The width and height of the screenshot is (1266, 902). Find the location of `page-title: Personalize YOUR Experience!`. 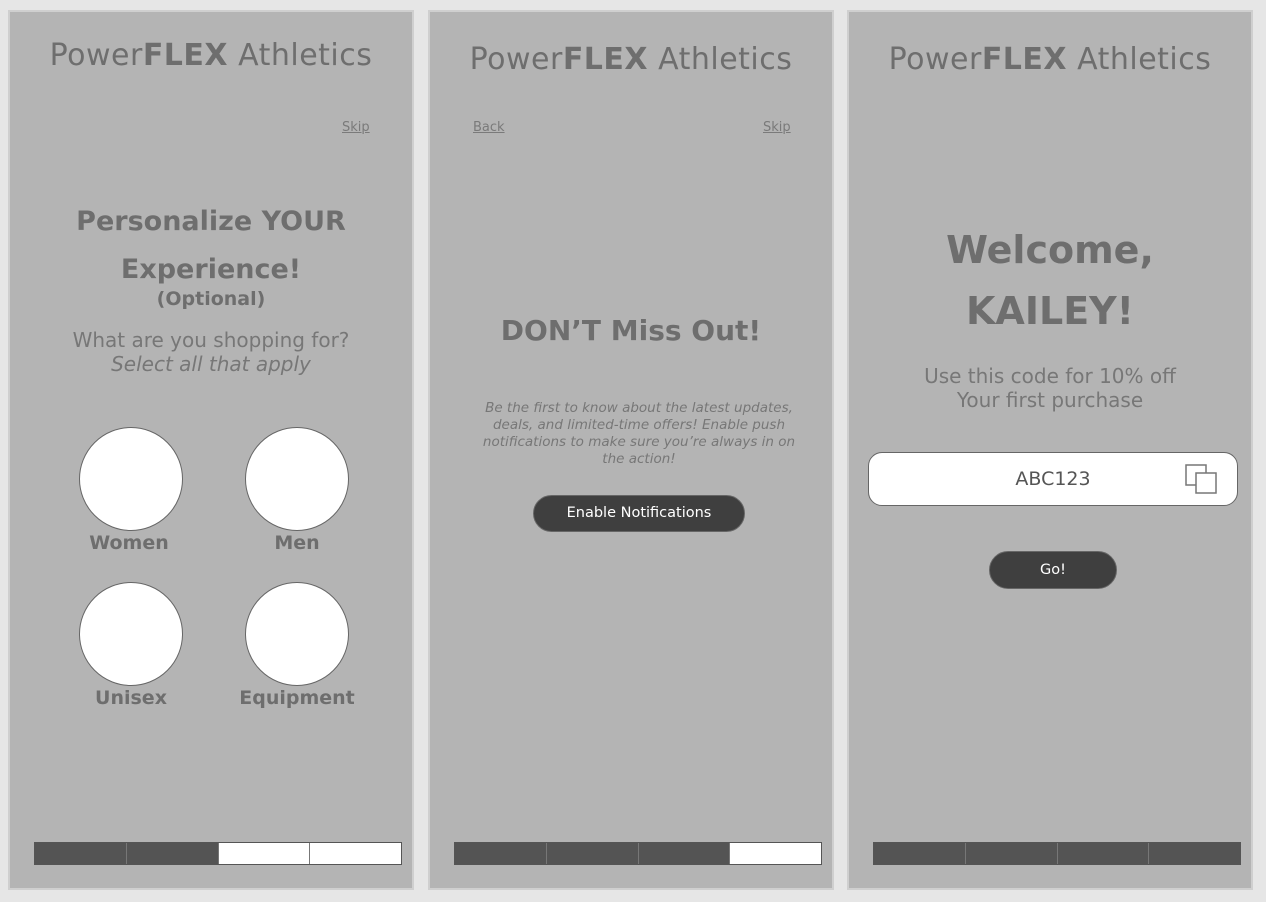

page-title: Personalize YOUR Experience! is located at coordinates (211, 245).